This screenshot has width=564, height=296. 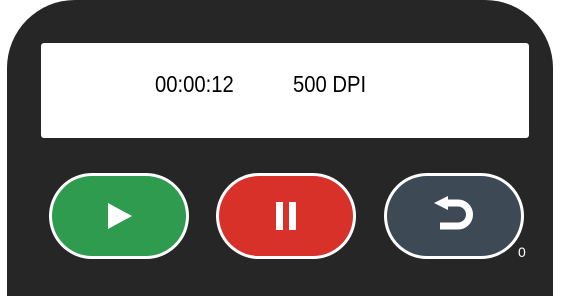 I want to click on pause-icon, so click(x=286, y=216).